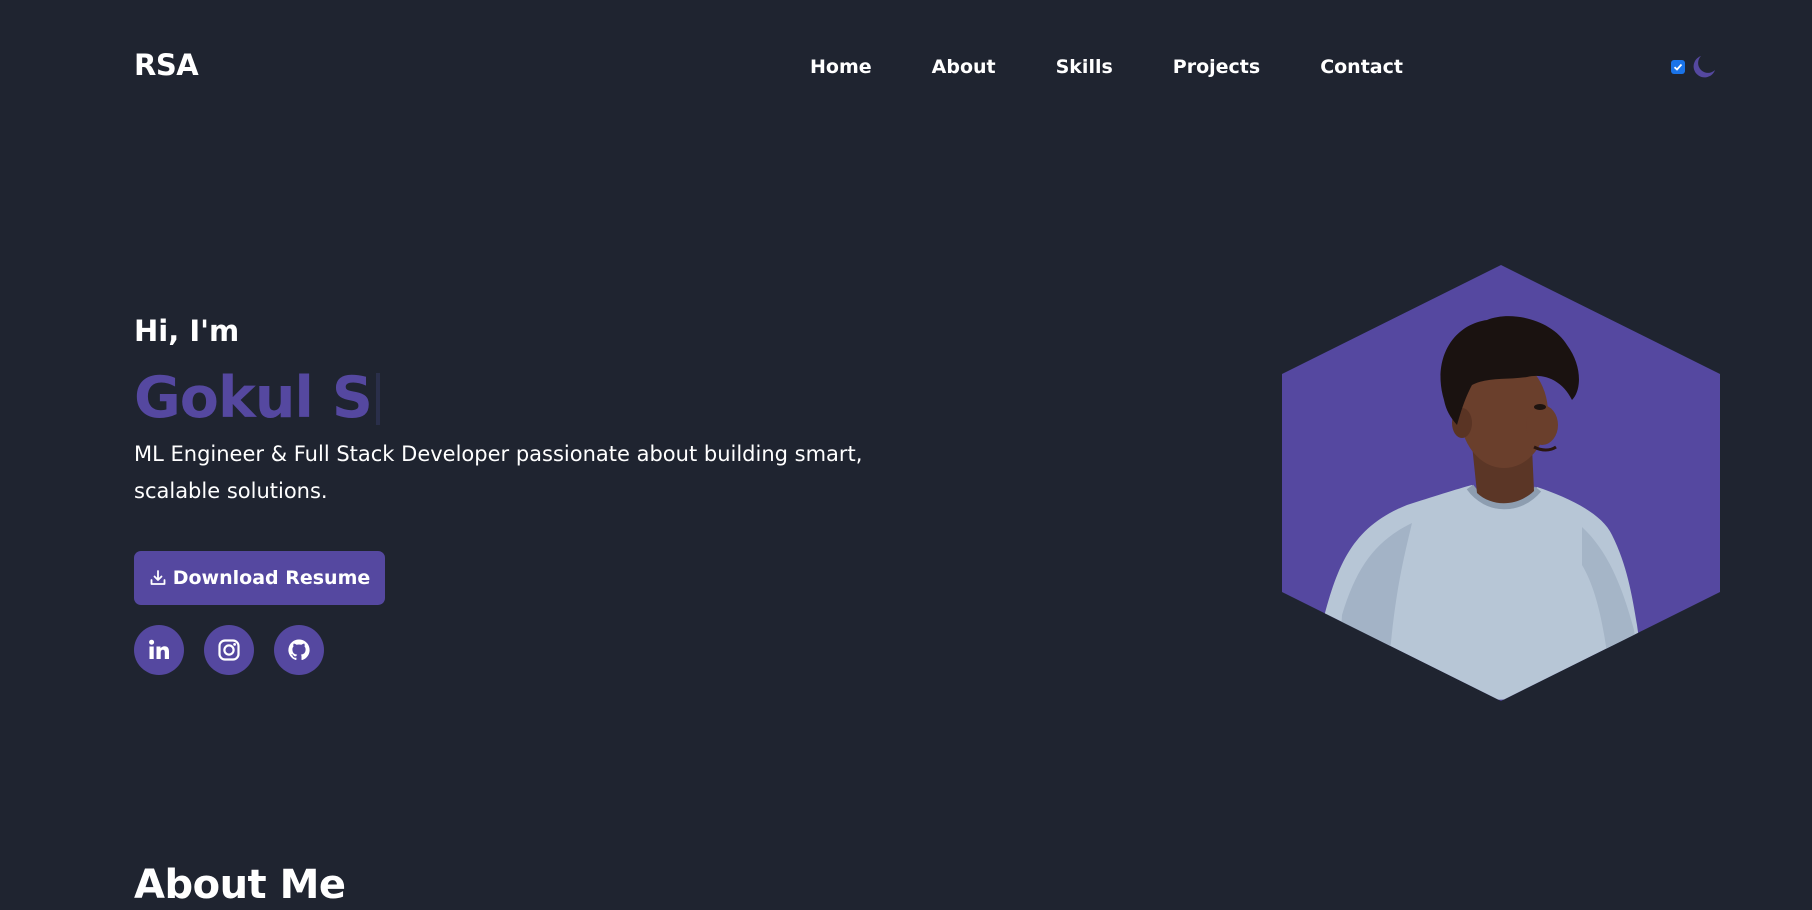 The height and width of the screenshot is (910, 1812). I want to click on hero-name-wrapper: Gokul S, so click(257, 398).